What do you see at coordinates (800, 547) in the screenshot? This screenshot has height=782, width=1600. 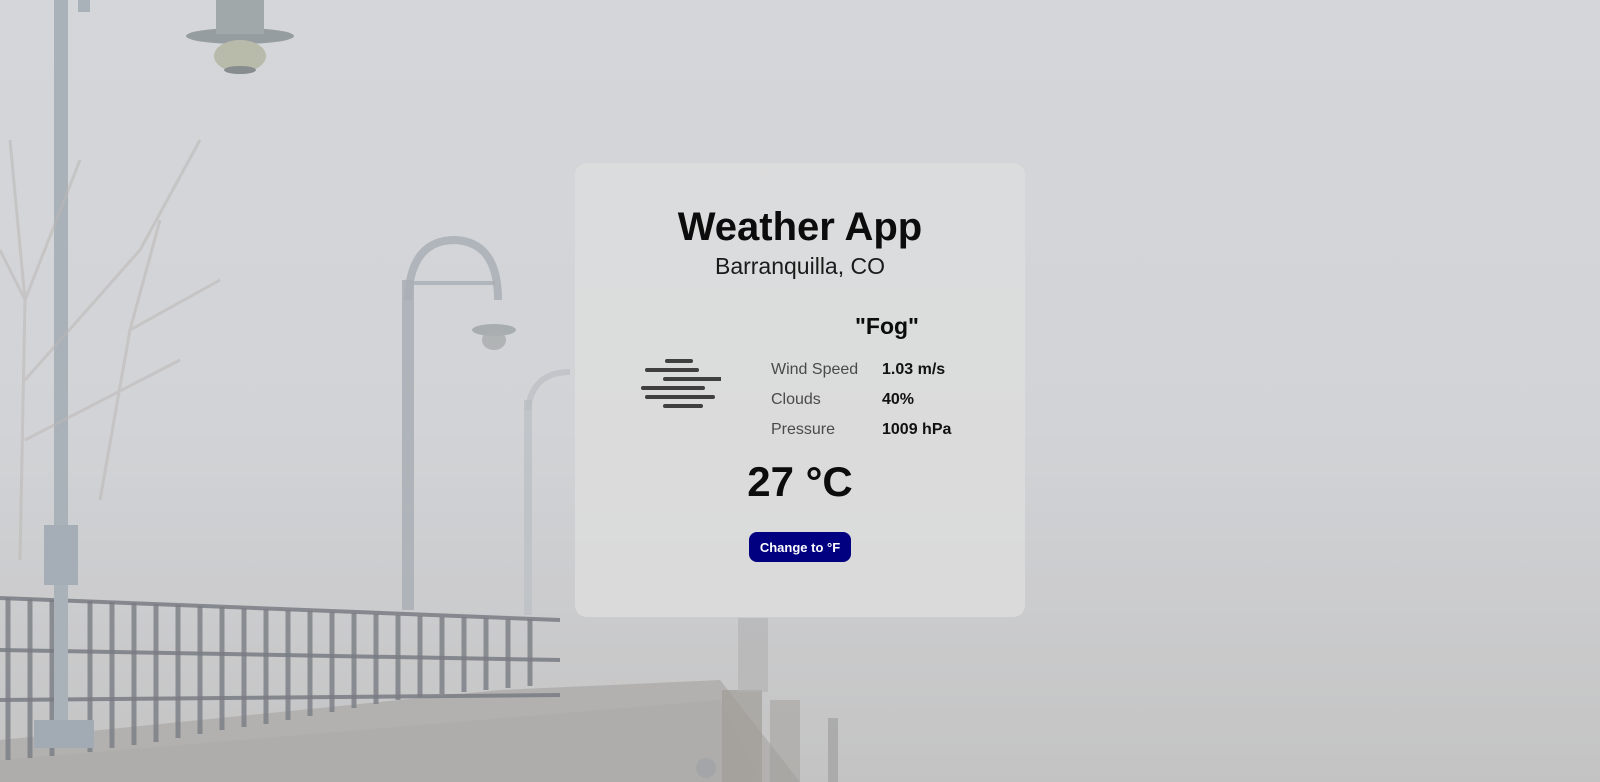 I see `change-unit-button: Change to °F` at bounding box center [800, 547].